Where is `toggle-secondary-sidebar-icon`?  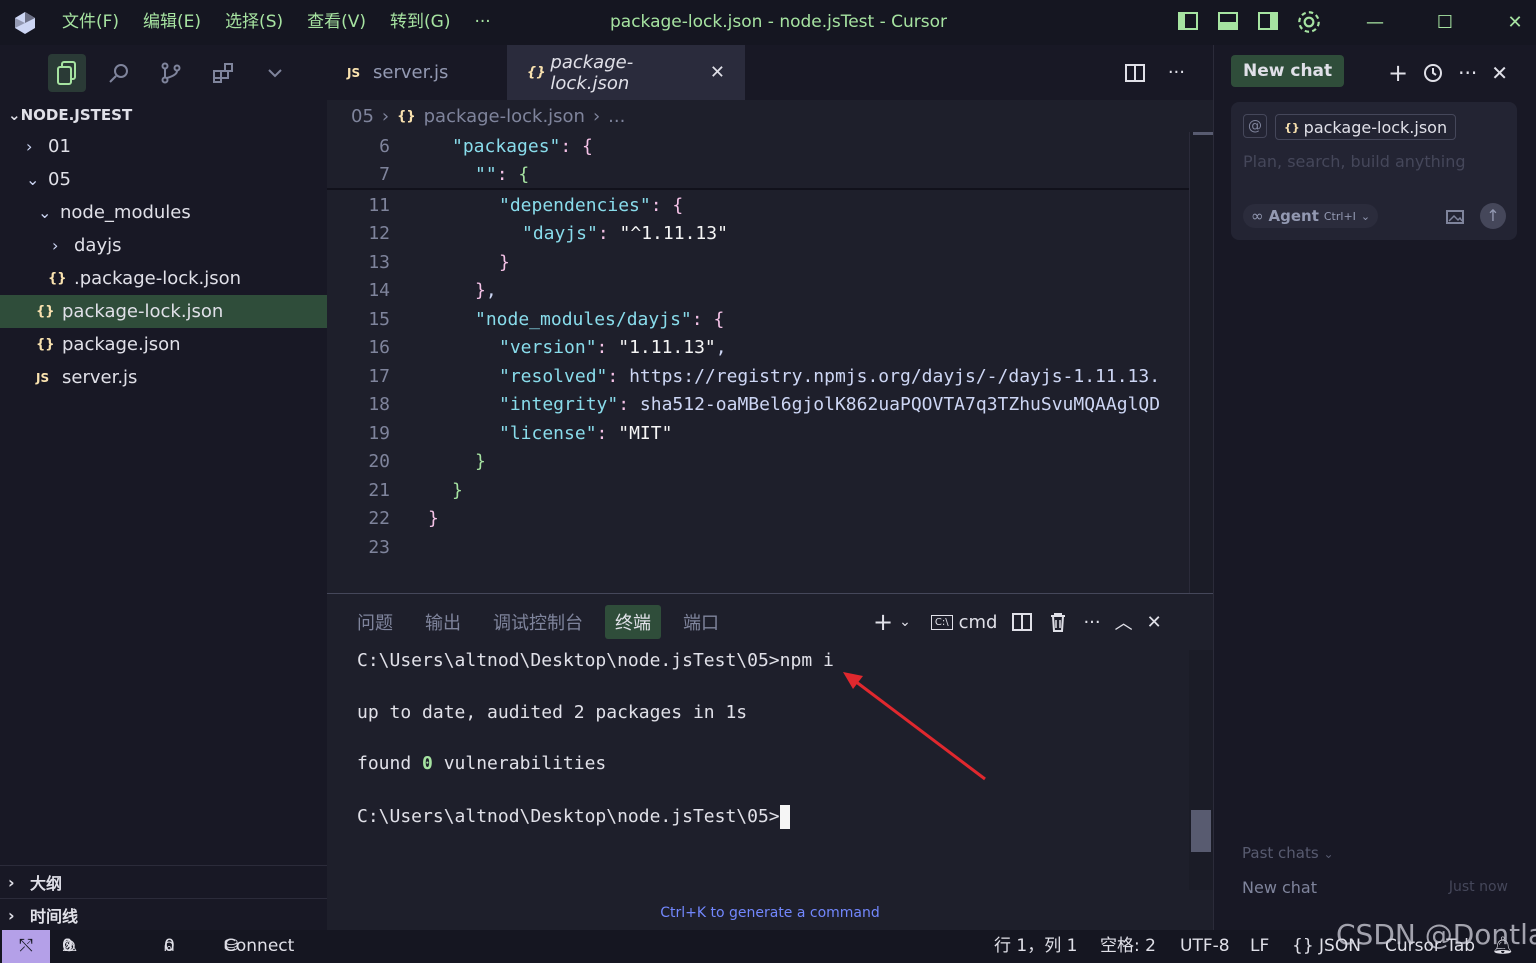
toggle-secondary-sidebar-icon is located at coordinates (1268, 21).